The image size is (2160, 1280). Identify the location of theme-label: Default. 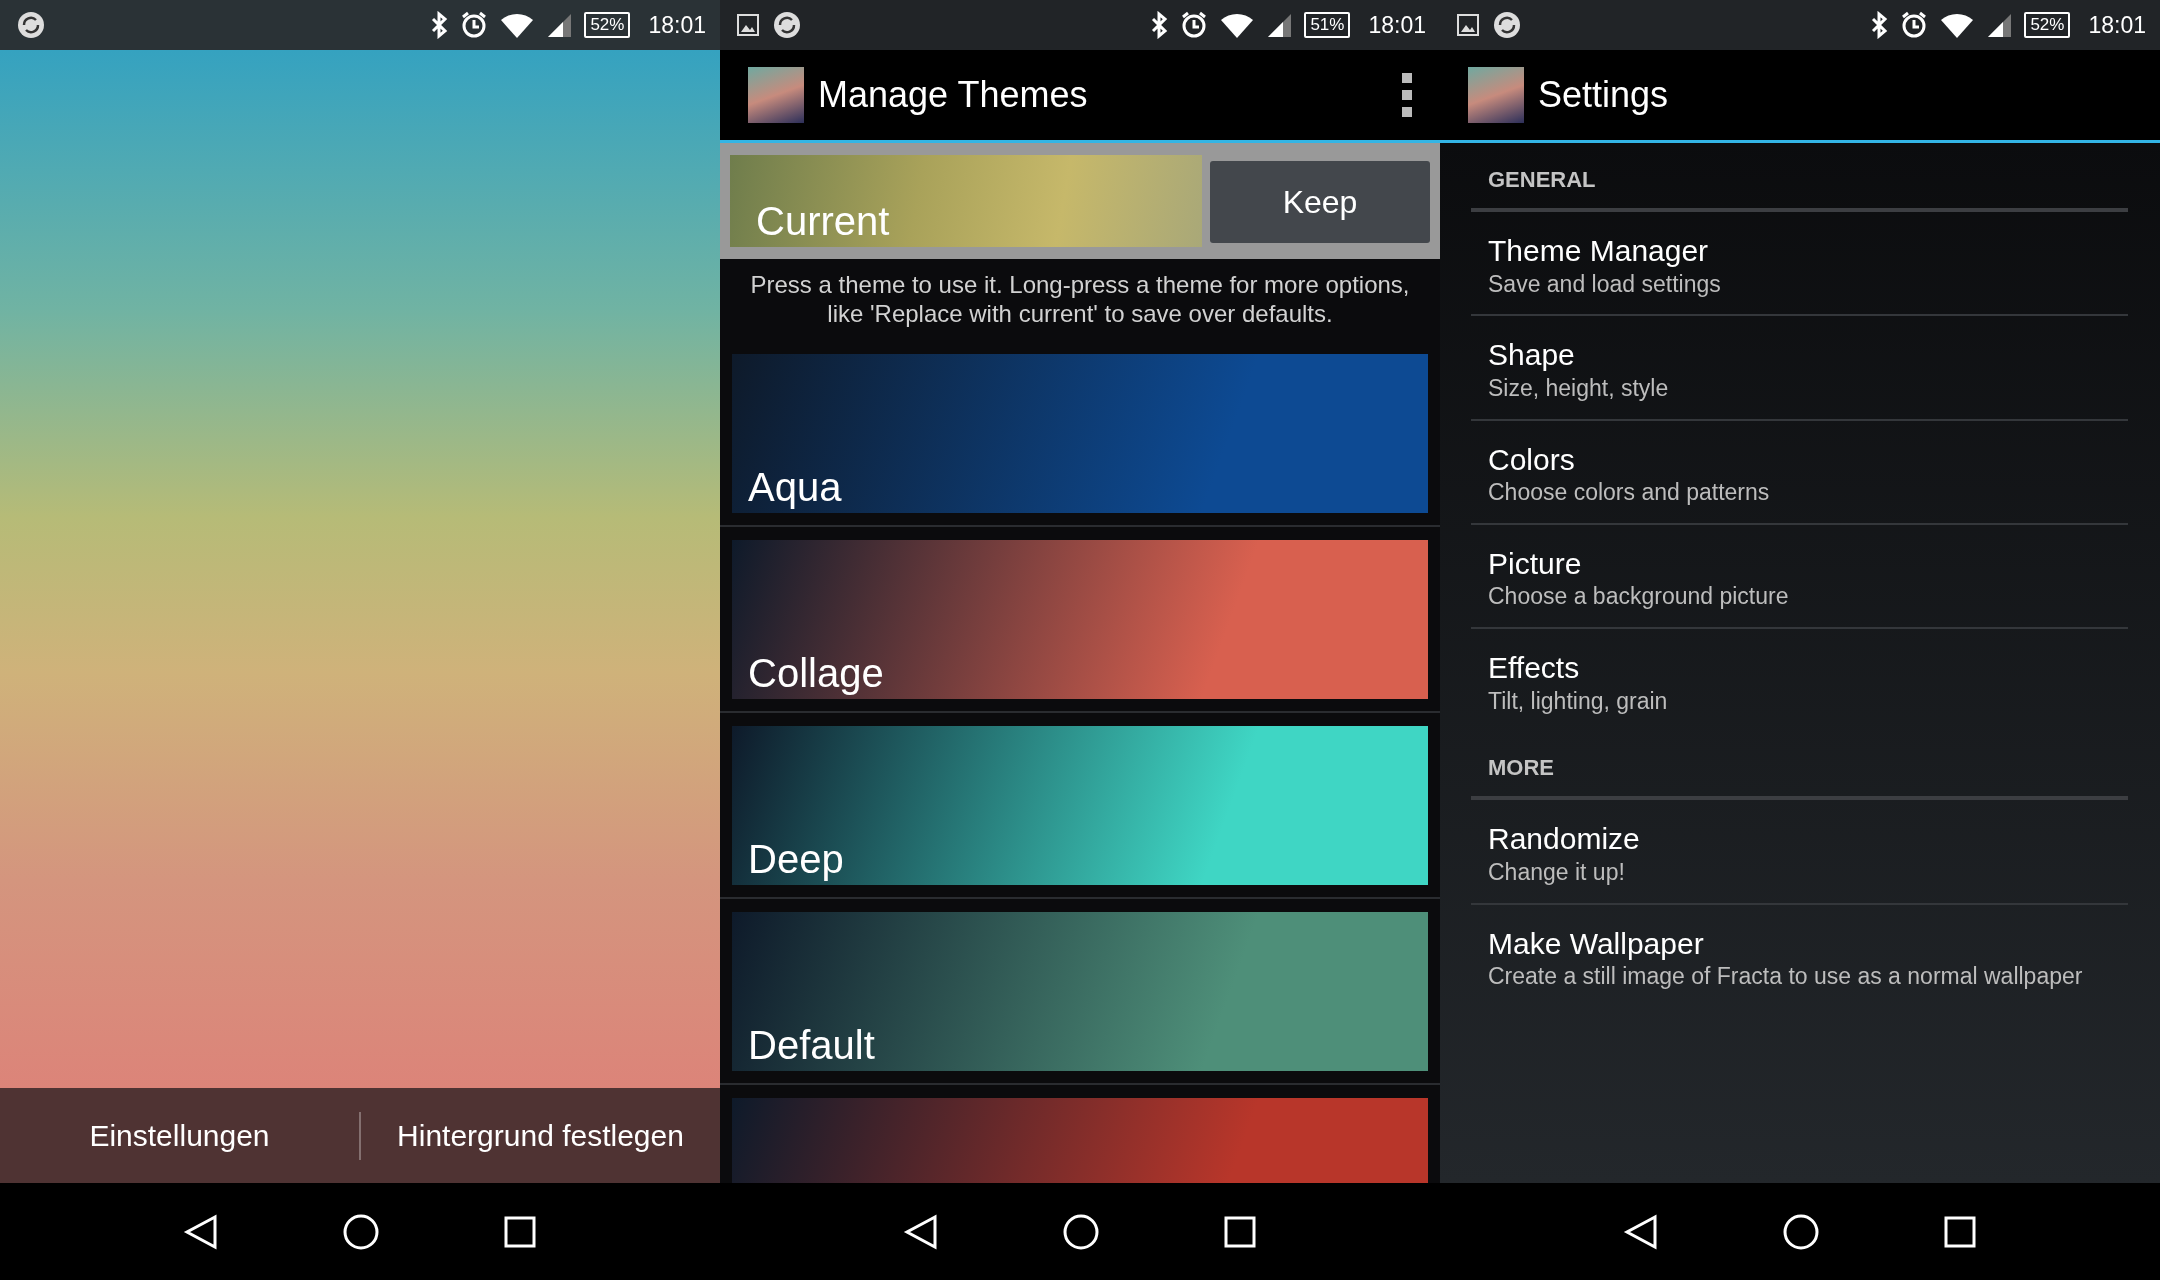
(811, 1045).